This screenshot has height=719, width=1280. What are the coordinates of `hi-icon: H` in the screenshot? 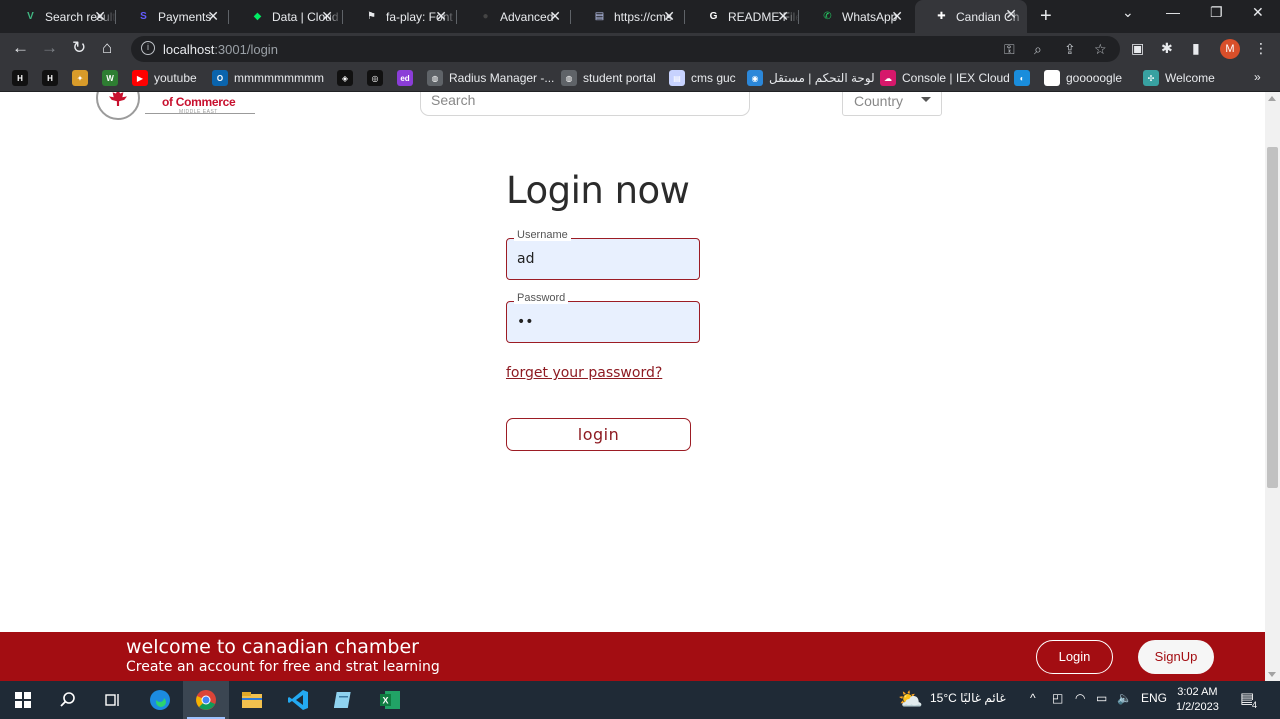 It's located at (20, 78).